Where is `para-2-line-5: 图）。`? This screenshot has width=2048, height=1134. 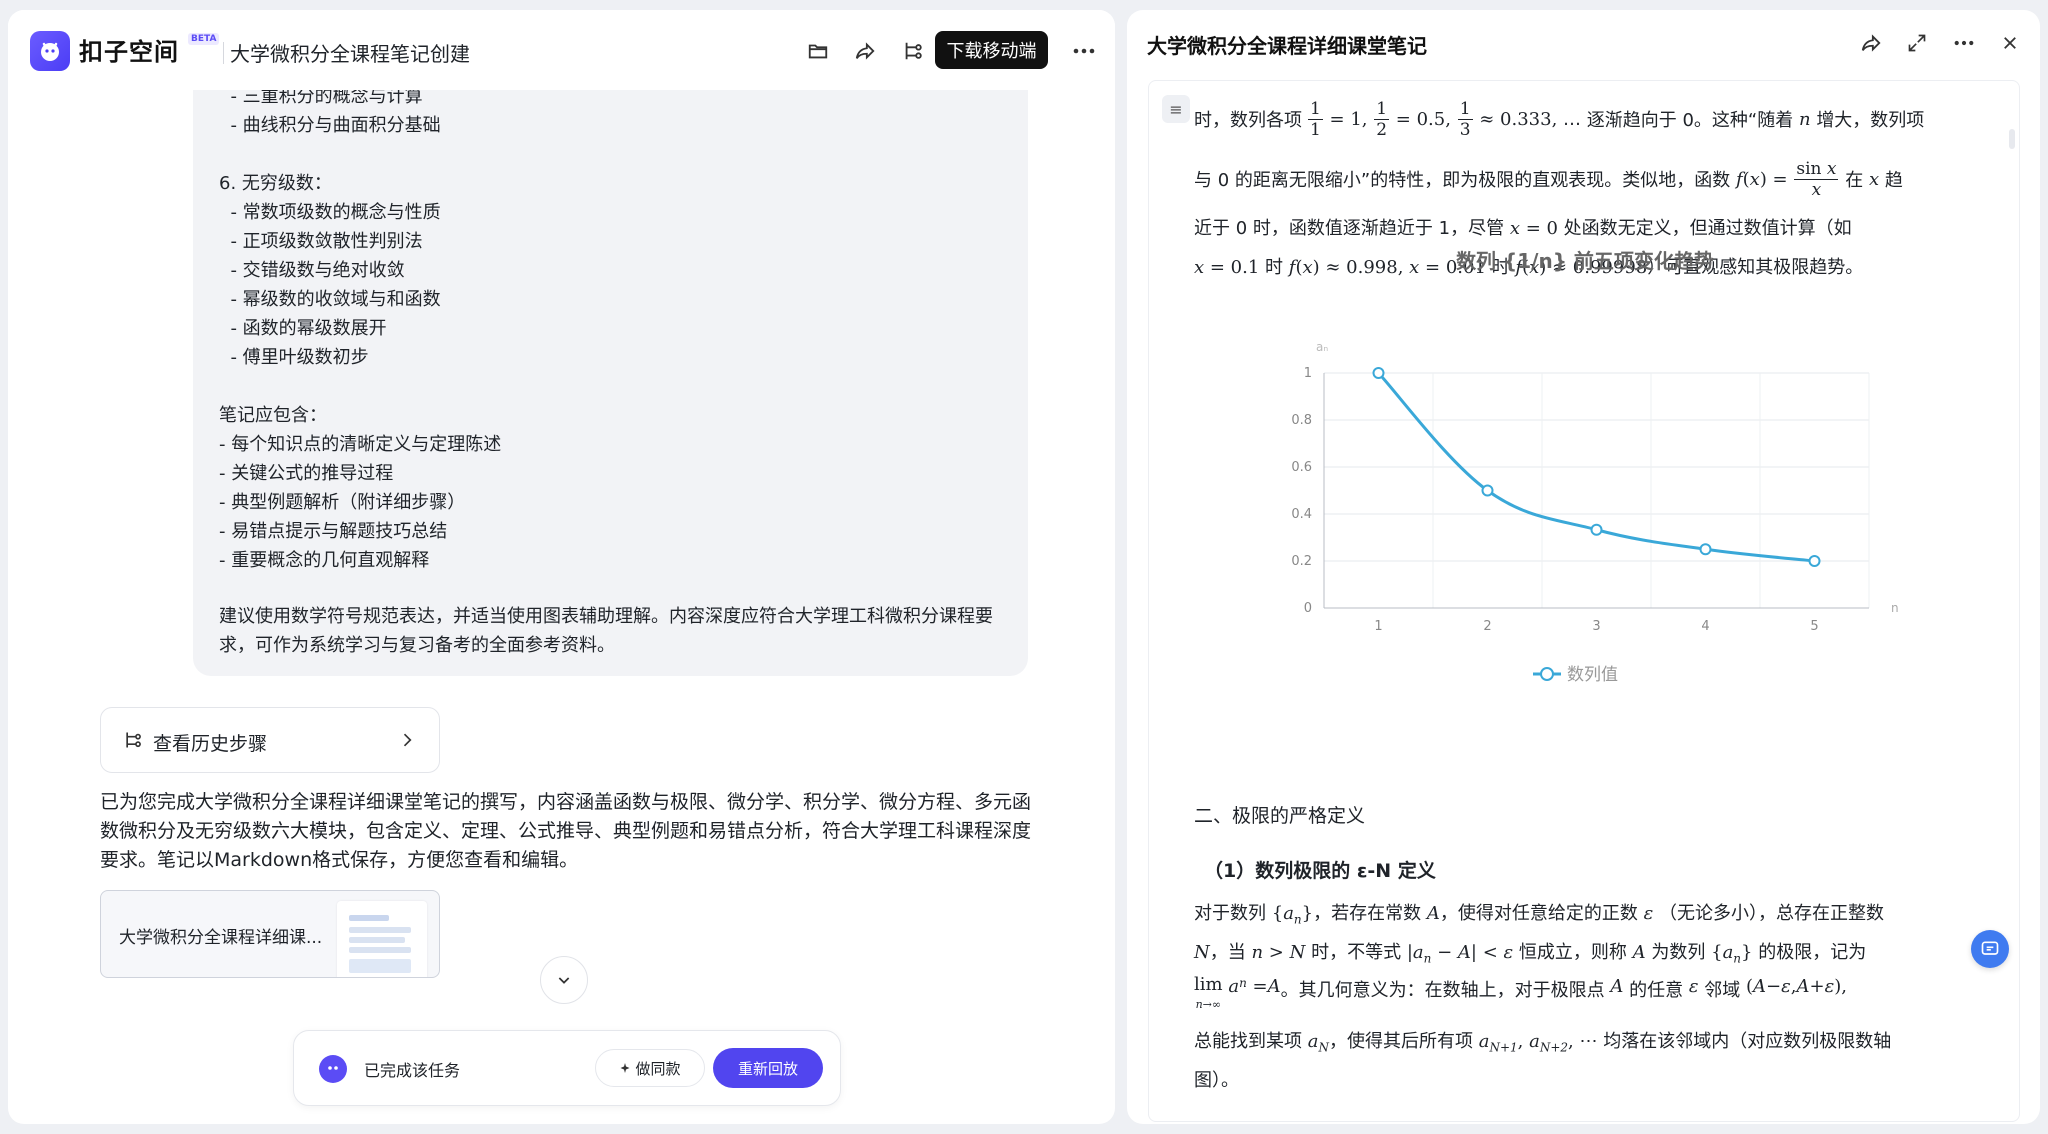
para-2-line-5: 图）。 is located at coordinates (1216, 1080).